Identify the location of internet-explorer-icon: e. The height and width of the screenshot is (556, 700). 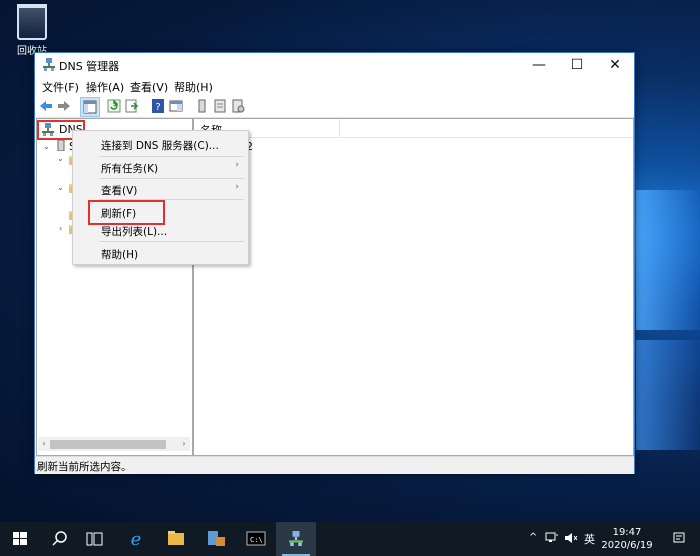
(136, 539).